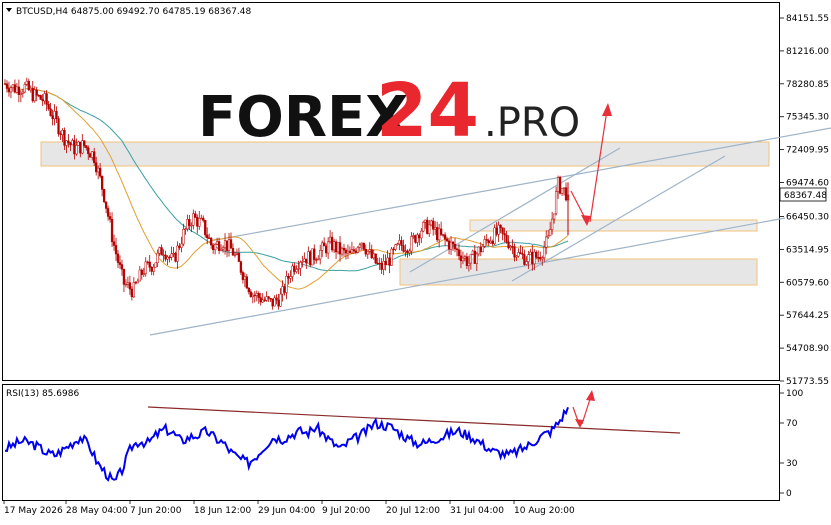  What do you see at coordinates (807, 19) in the screenshot?
I see `y-tick-label-main: 84151.55` at bounding box center [807, 19].